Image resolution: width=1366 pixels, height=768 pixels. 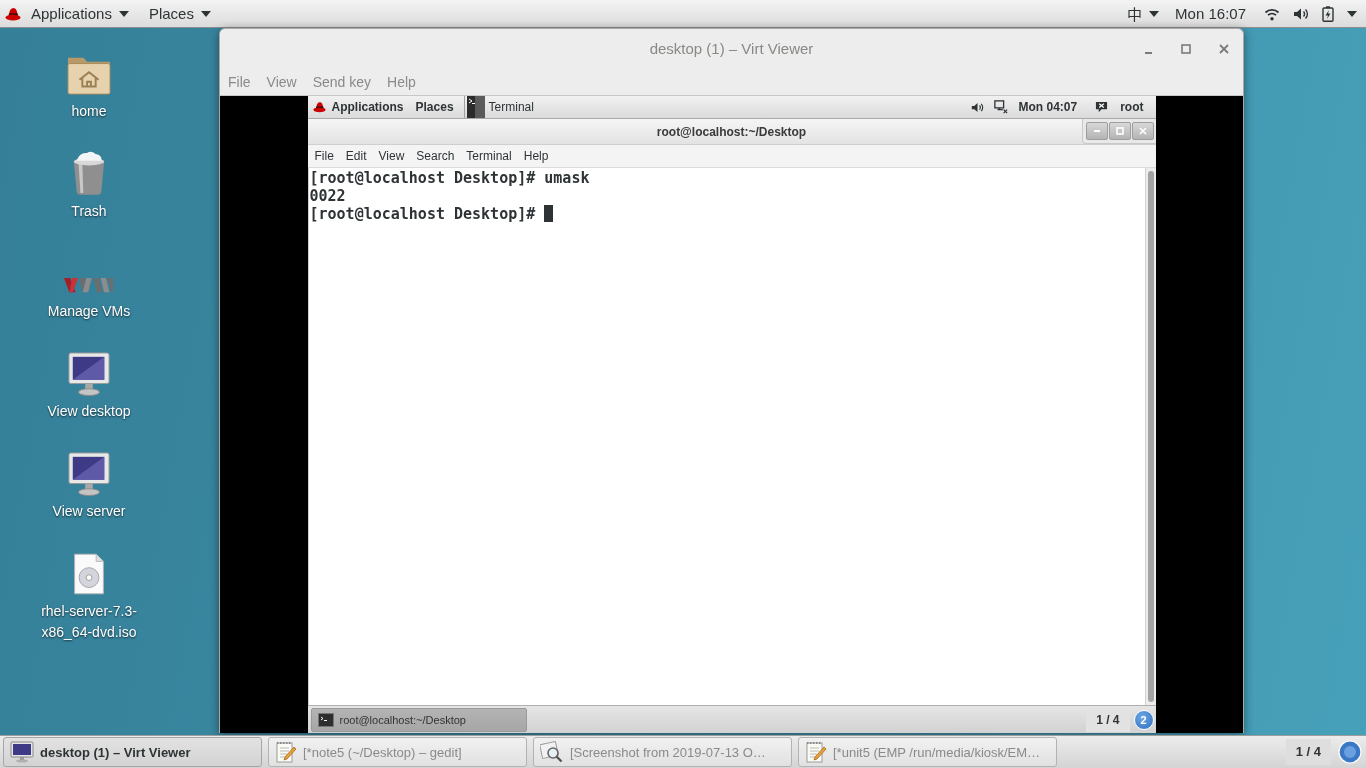 I want to click on maximize-button, so click(x=1119, y=131).